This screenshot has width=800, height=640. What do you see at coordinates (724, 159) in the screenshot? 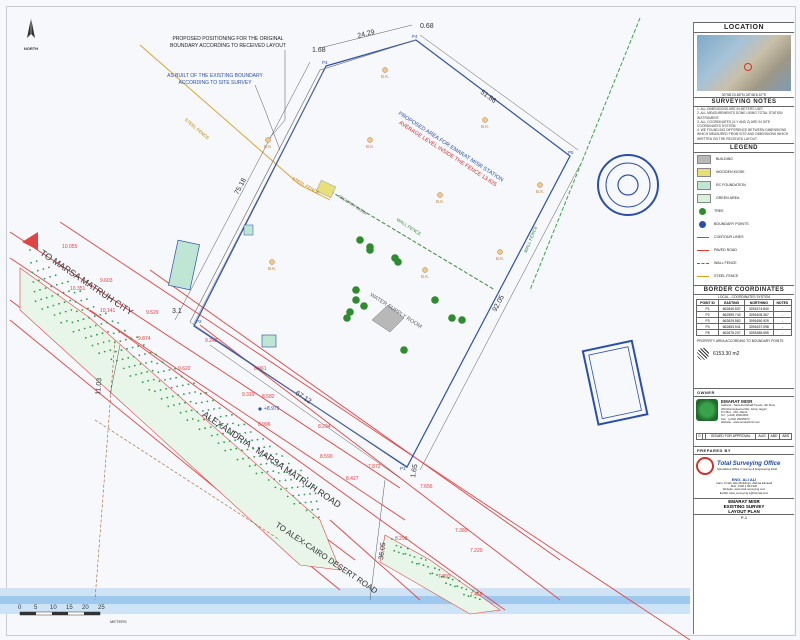
I see `legend-label: BUILDING` at bounding box center [724, 159].